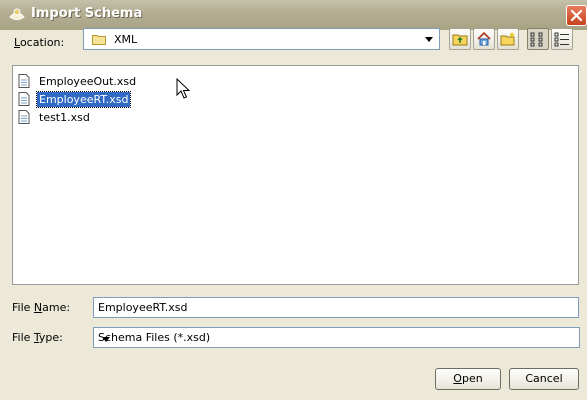 The image size is (587, 400). What do you see at coordinates (88, 81) in the screenshot?
I see `file-name: EmployeeOut.xsd` at bounding box center [88, 81].